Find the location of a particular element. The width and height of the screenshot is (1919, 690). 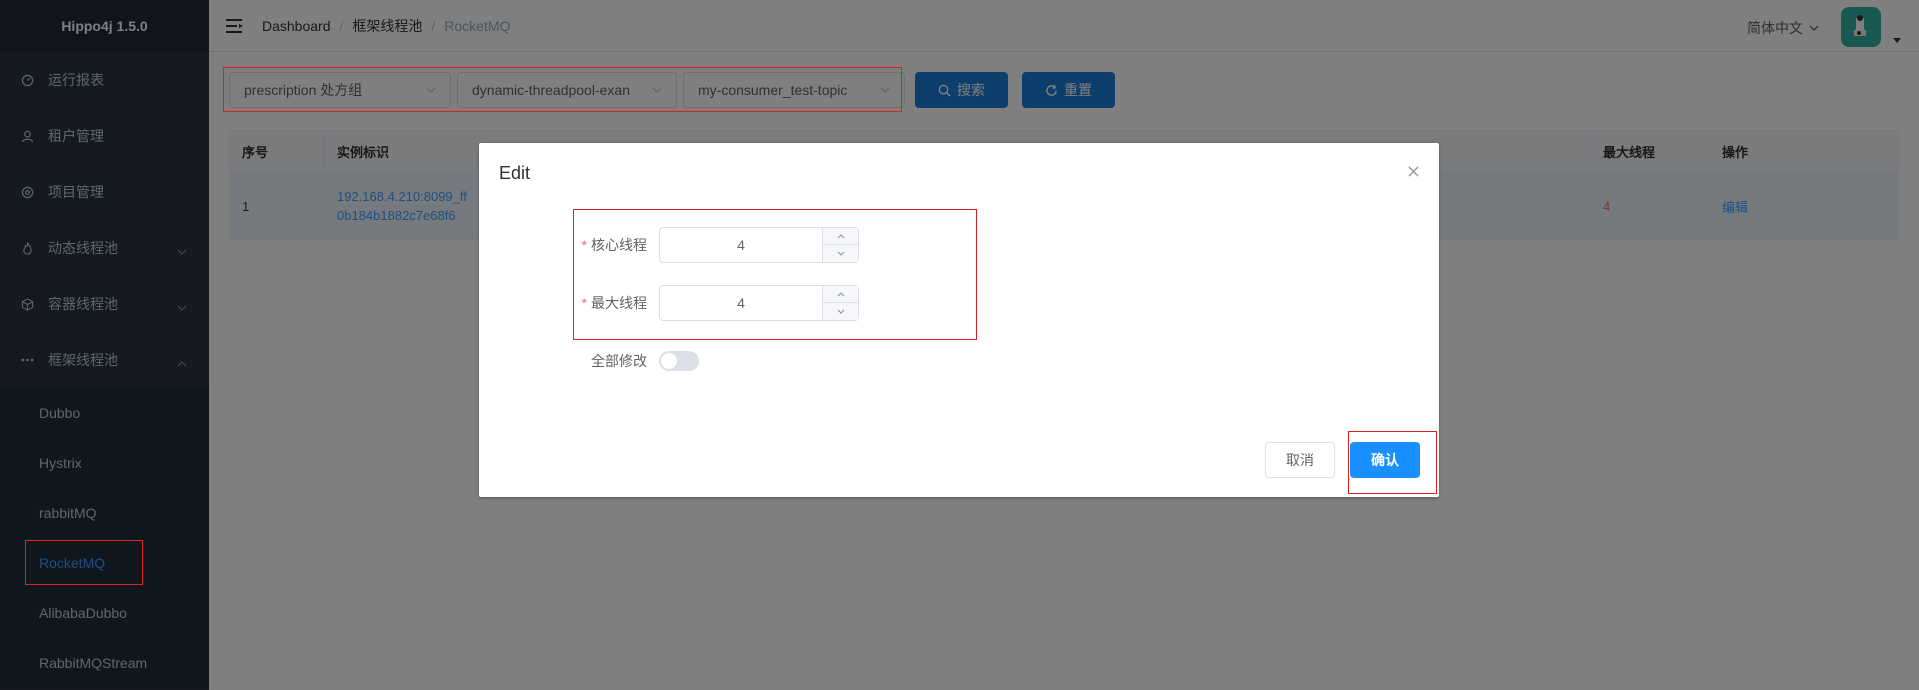

max-threads-value: 4 is located at coordinates (741, 303).